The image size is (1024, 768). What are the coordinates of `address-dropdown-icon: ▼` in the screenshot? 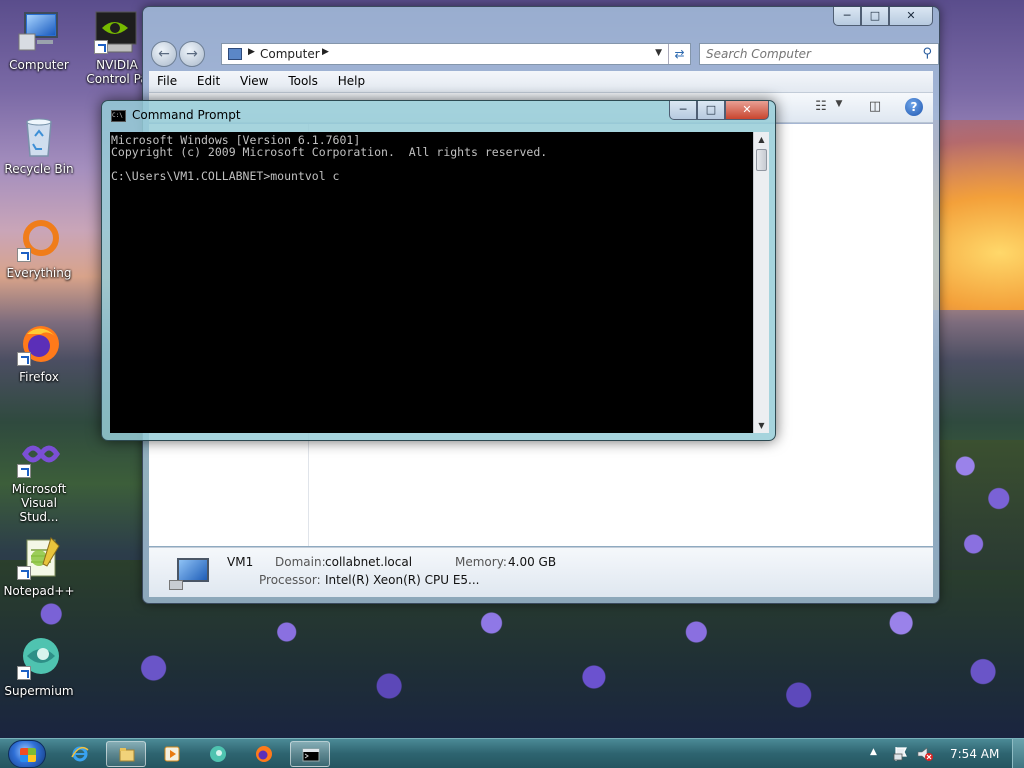 It's located at (658, 53).